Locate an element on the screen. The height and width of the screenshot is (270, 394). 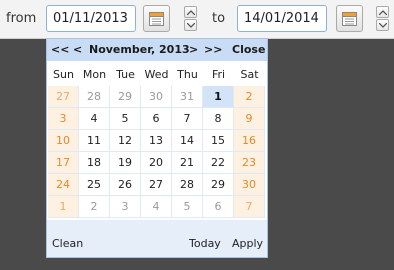
day-cell: 16 is located at coordinates (249, 141).